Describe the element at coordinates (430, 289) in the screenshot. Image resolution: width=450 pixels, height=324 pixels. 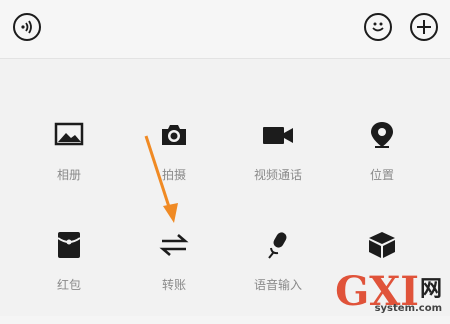
I see `watermark-net: 网` at that location.